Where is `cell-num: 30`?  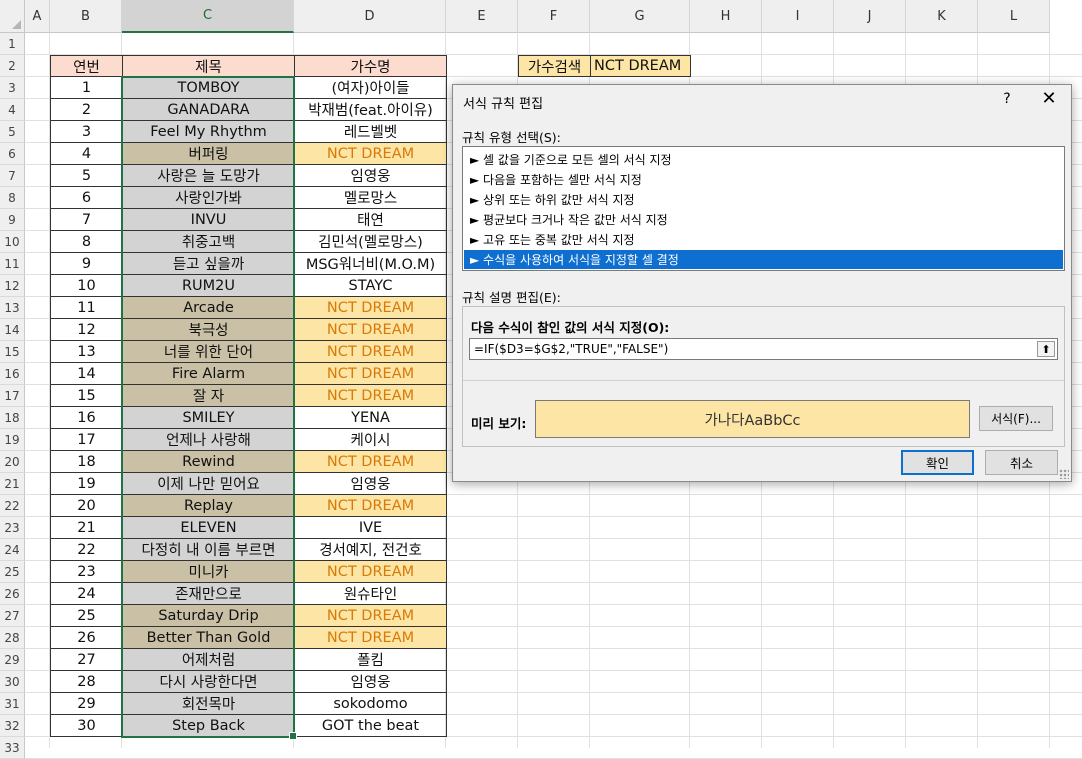 cell-num: 30 is located at coordinates (86, 726).